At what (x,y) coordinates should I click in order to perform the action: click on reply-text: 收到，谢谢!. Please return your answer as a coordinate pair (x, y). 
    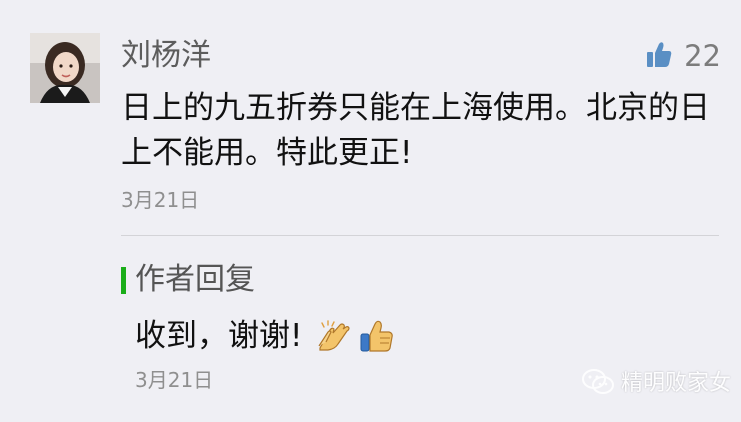
    Looking at the image, I should click on (219, 336).